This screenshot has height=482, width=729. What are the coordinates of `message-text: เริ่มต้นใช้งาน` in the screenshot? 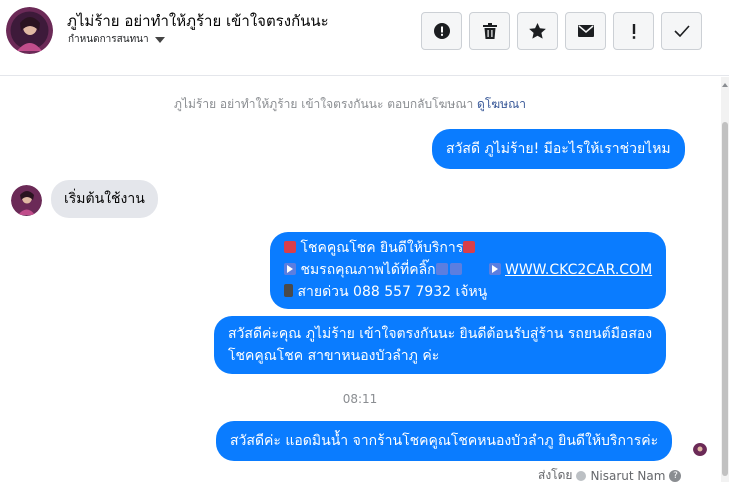 It's located at (104, 199).